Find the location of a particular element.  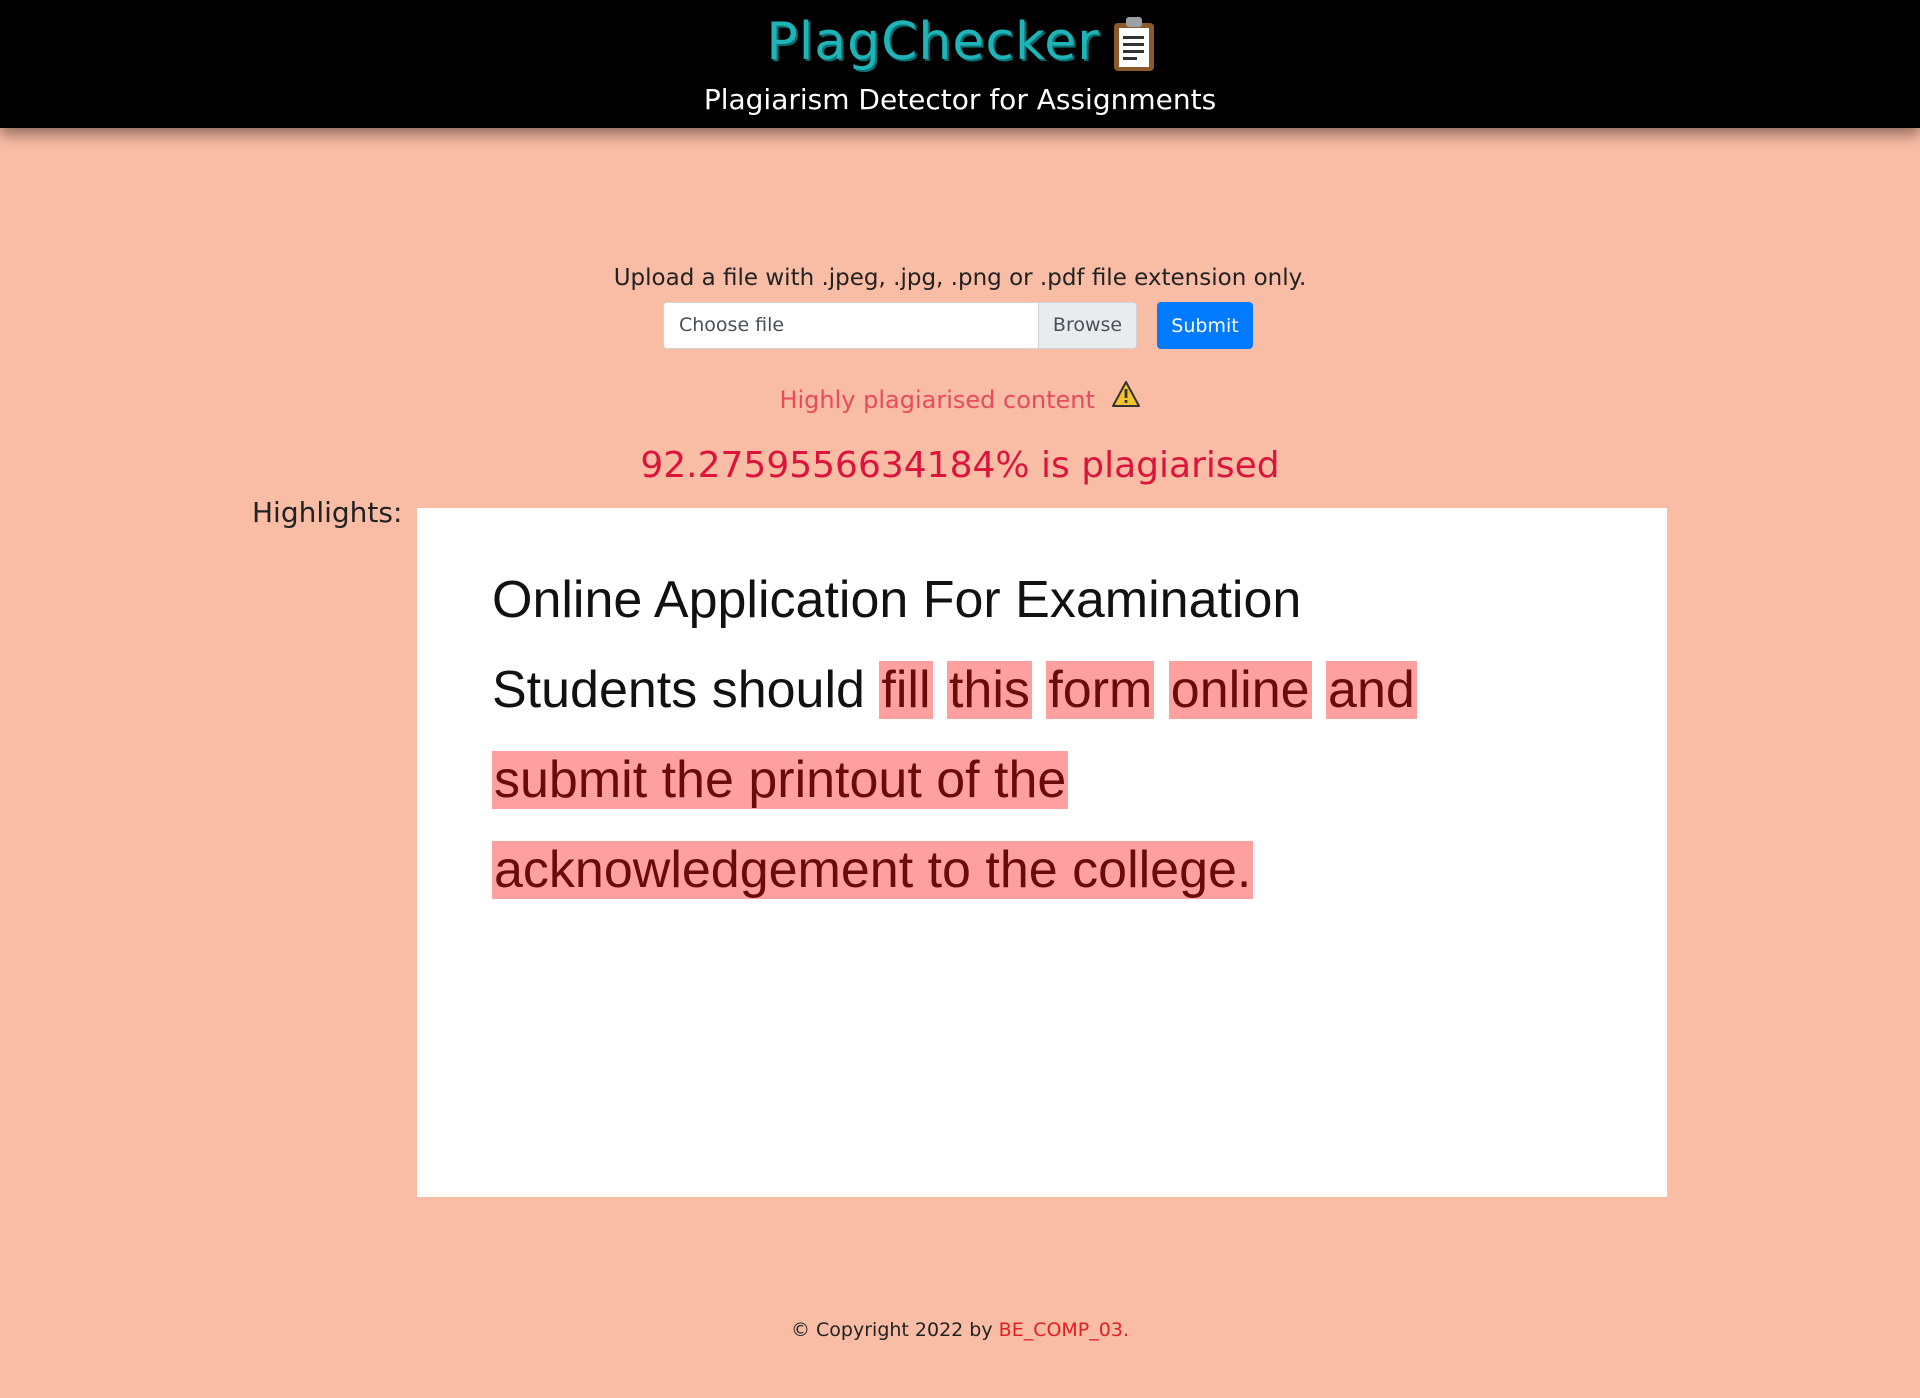

submit-button: Submit is located at coordinates (1205, 325).